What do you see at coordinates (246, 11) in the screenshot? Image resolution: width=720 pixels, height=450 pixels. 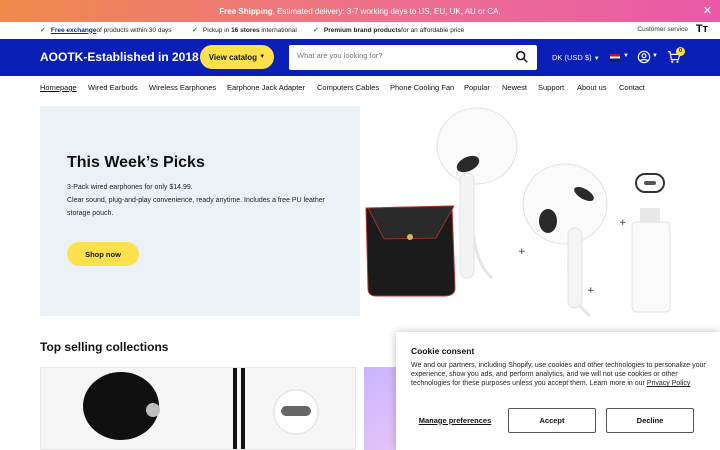 I see `announcement-bold: Free Shipping` at bounding box center [246, 11].